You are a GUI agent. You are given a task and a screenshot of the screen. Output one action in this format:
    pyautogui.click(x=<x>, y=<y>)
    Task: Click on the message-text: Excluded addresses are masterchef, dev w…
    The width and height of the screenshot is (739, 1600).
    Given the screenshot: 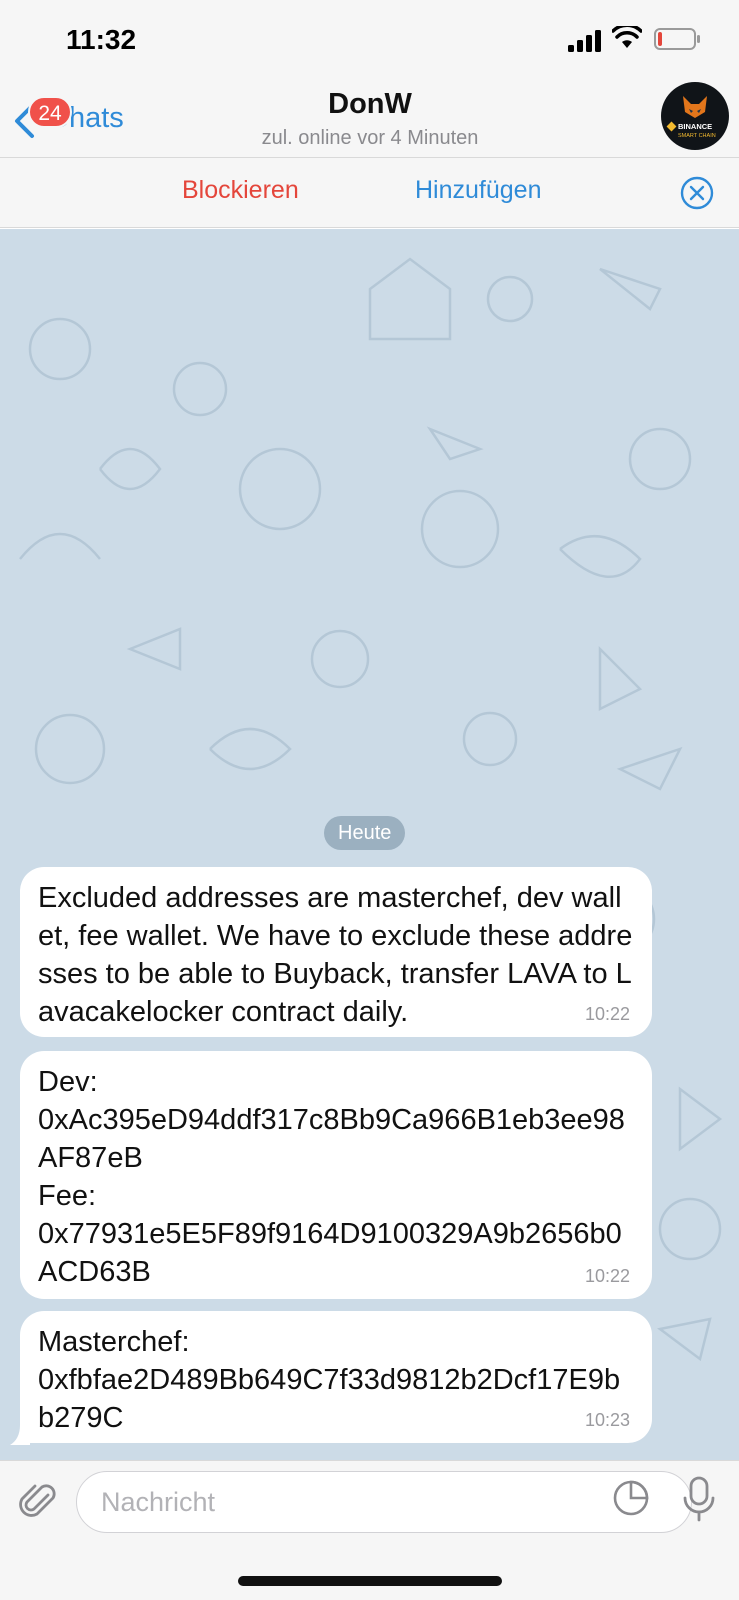 What is the action you would take?
    pyautogui.click(x=335, y=955)
    